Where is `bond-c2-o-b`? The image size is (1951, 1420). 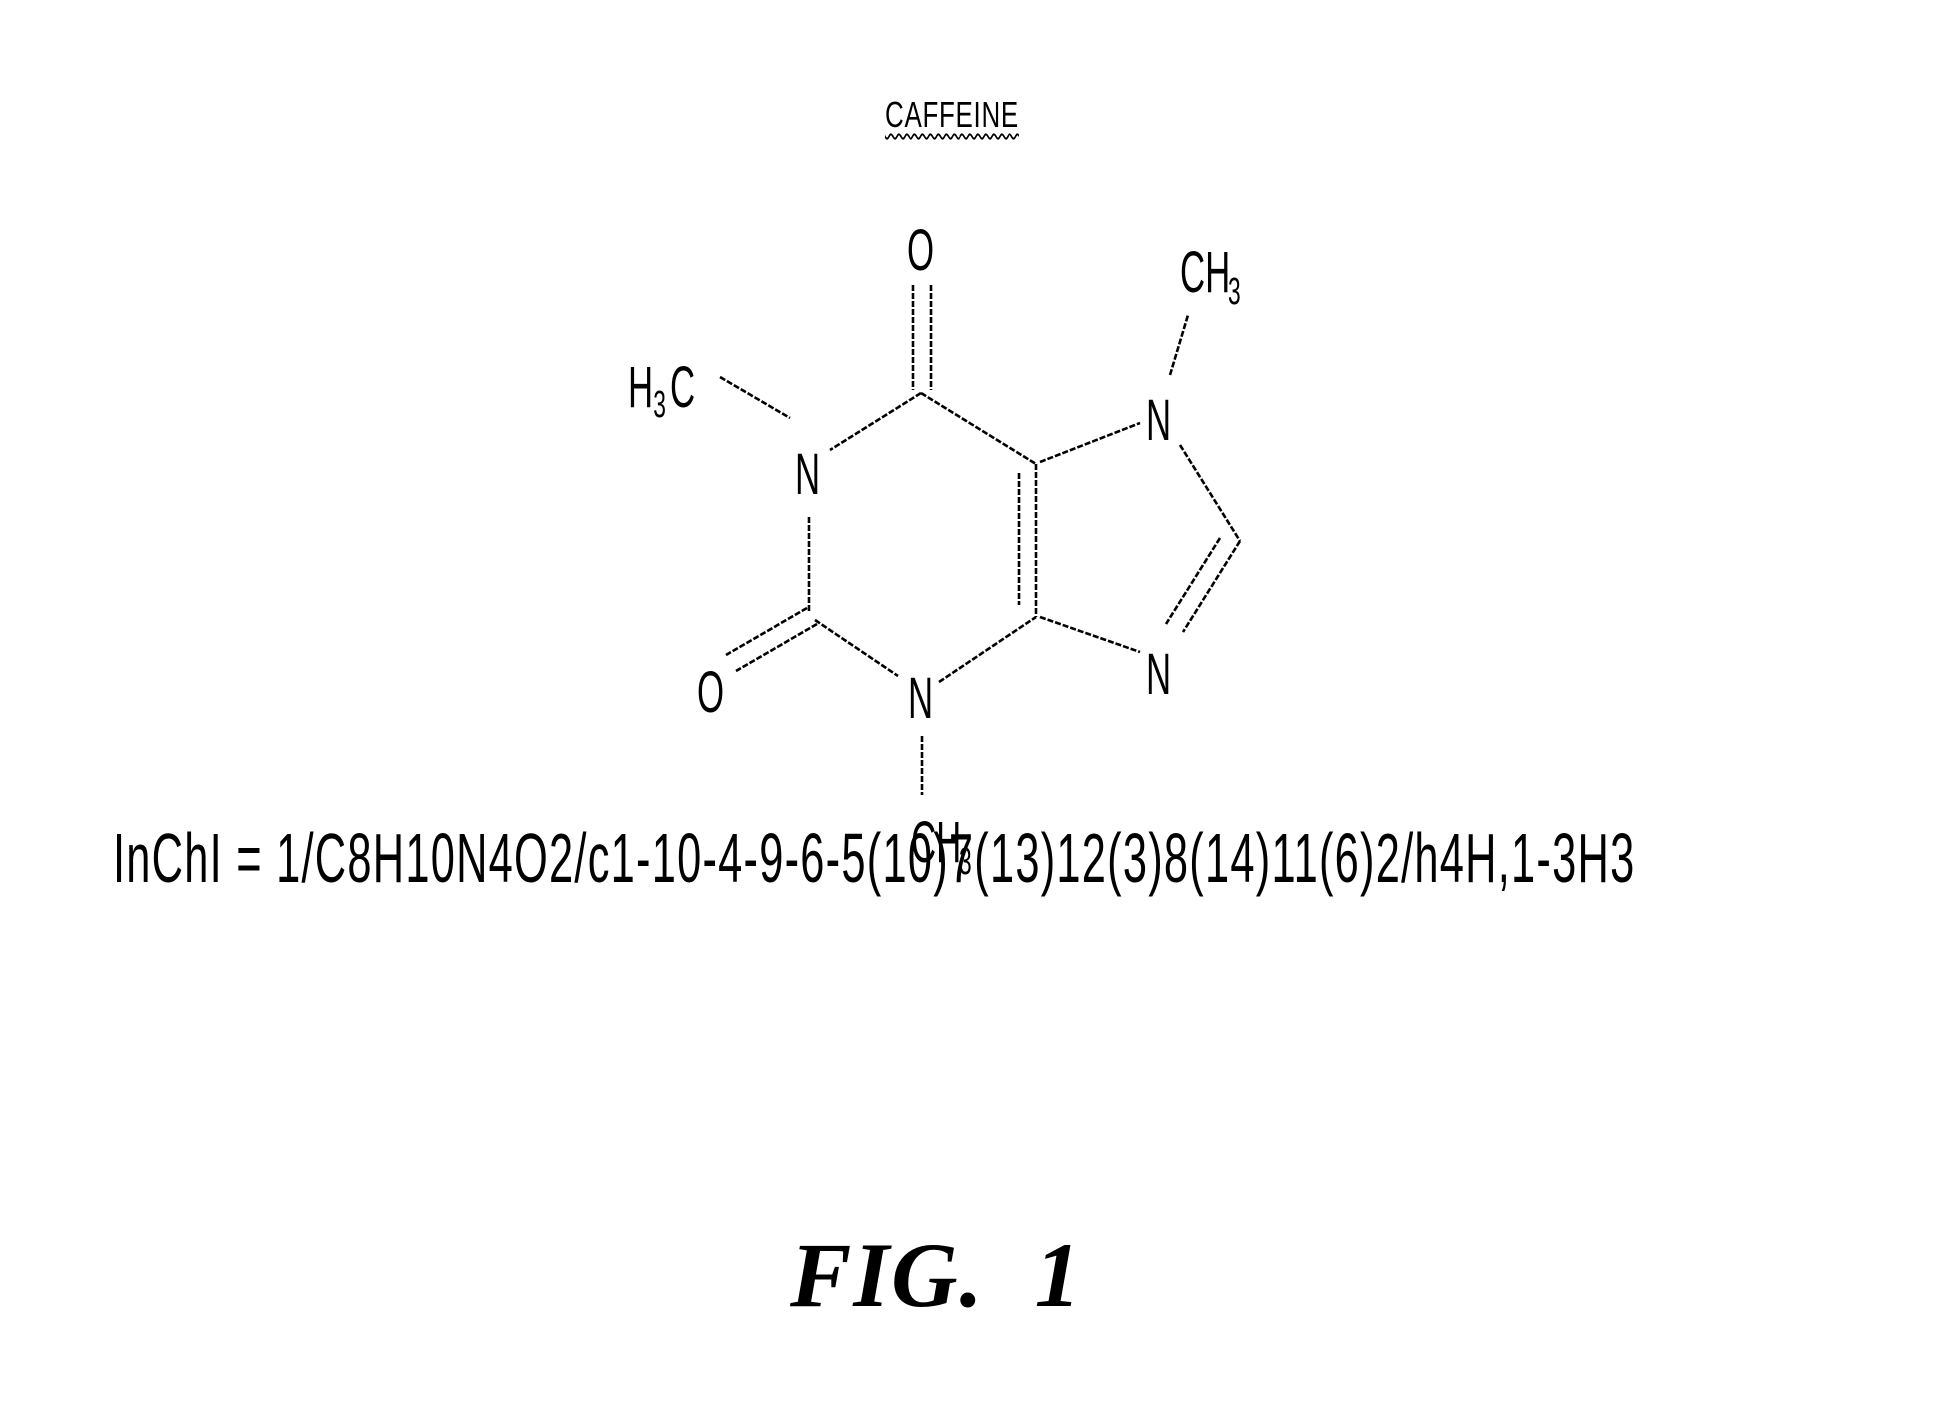 bond-c2-o-b is located at coordinates (776, 647).